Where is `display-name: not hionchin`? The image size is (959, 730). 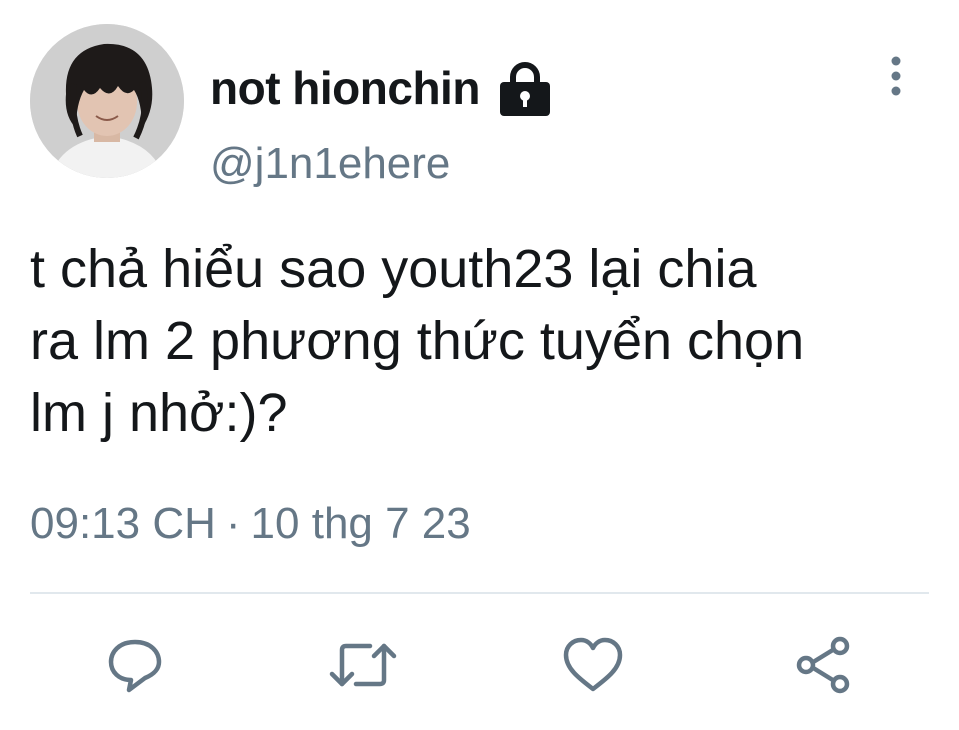 display-name: not hionchin is located at coordinates (345, 88).